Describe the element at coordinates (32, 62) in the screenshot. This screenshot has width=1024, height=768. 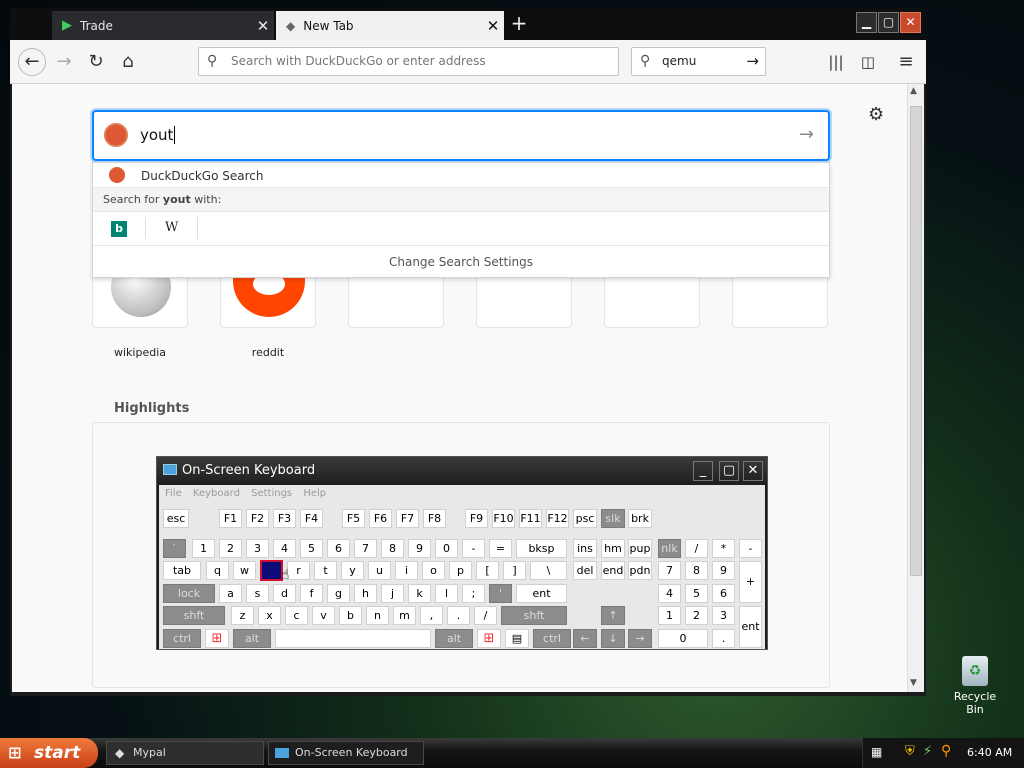
I see `back-button: ←` at that location.